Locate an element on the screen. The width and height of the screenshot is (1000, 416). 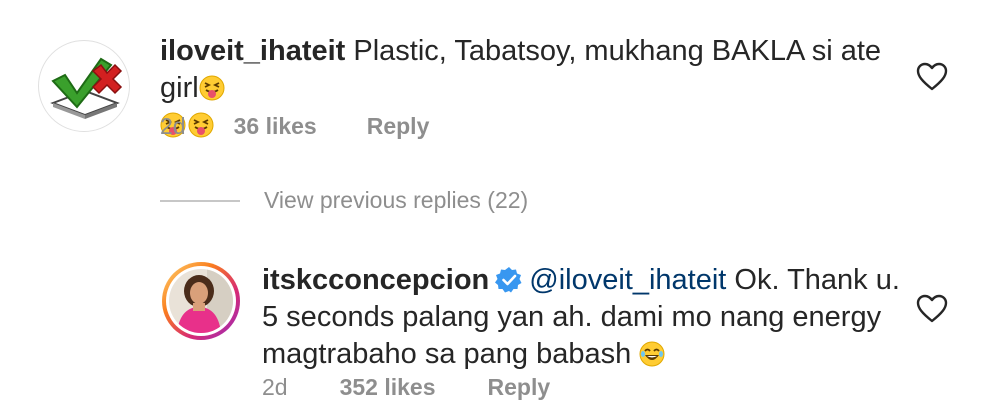
comment-text-line-1: Ok. Thank u. is located at coordinates (817, 280).